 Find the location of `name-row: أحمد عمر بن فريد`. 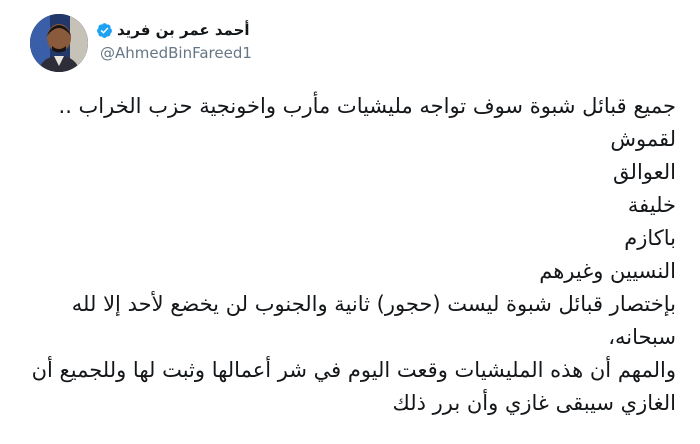

name-row: أحمد عمر بن فريد is located at coordinates (196, 30).